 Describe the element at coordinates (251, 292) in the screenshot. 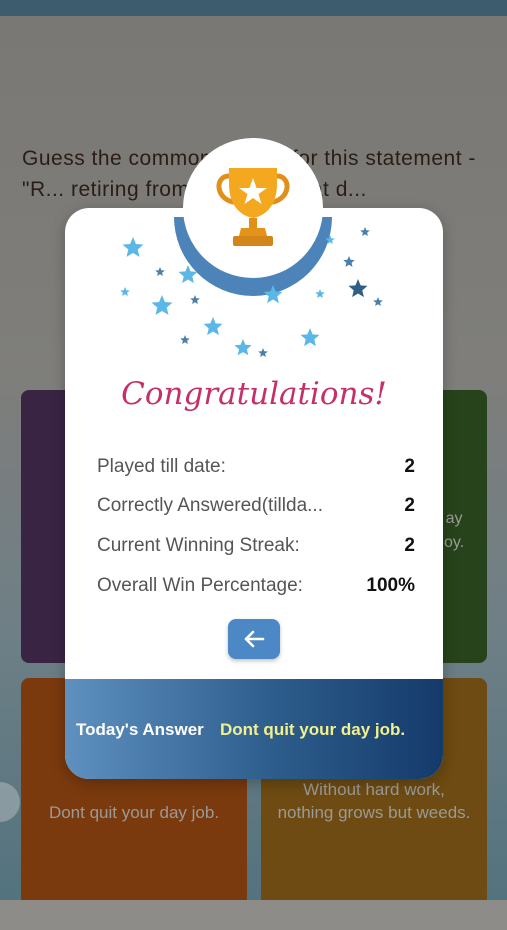

I see `celebration-stars` at that location.